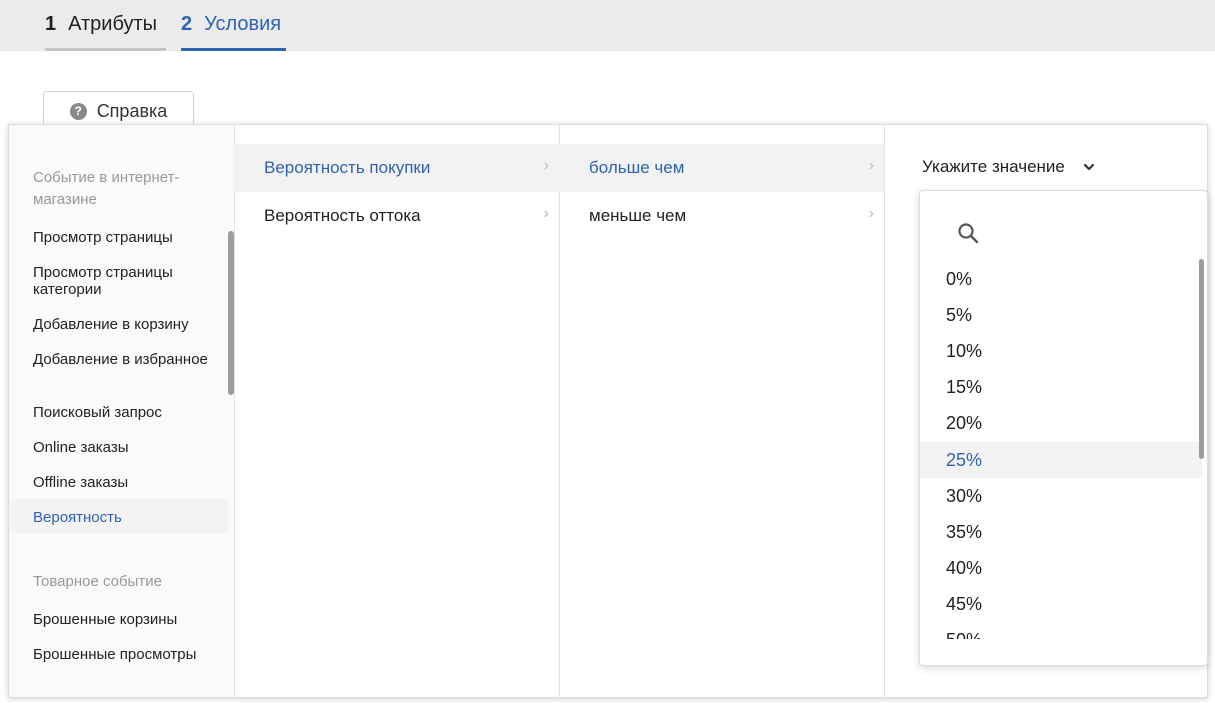  I want to click on column-divider, so click(884, 411).